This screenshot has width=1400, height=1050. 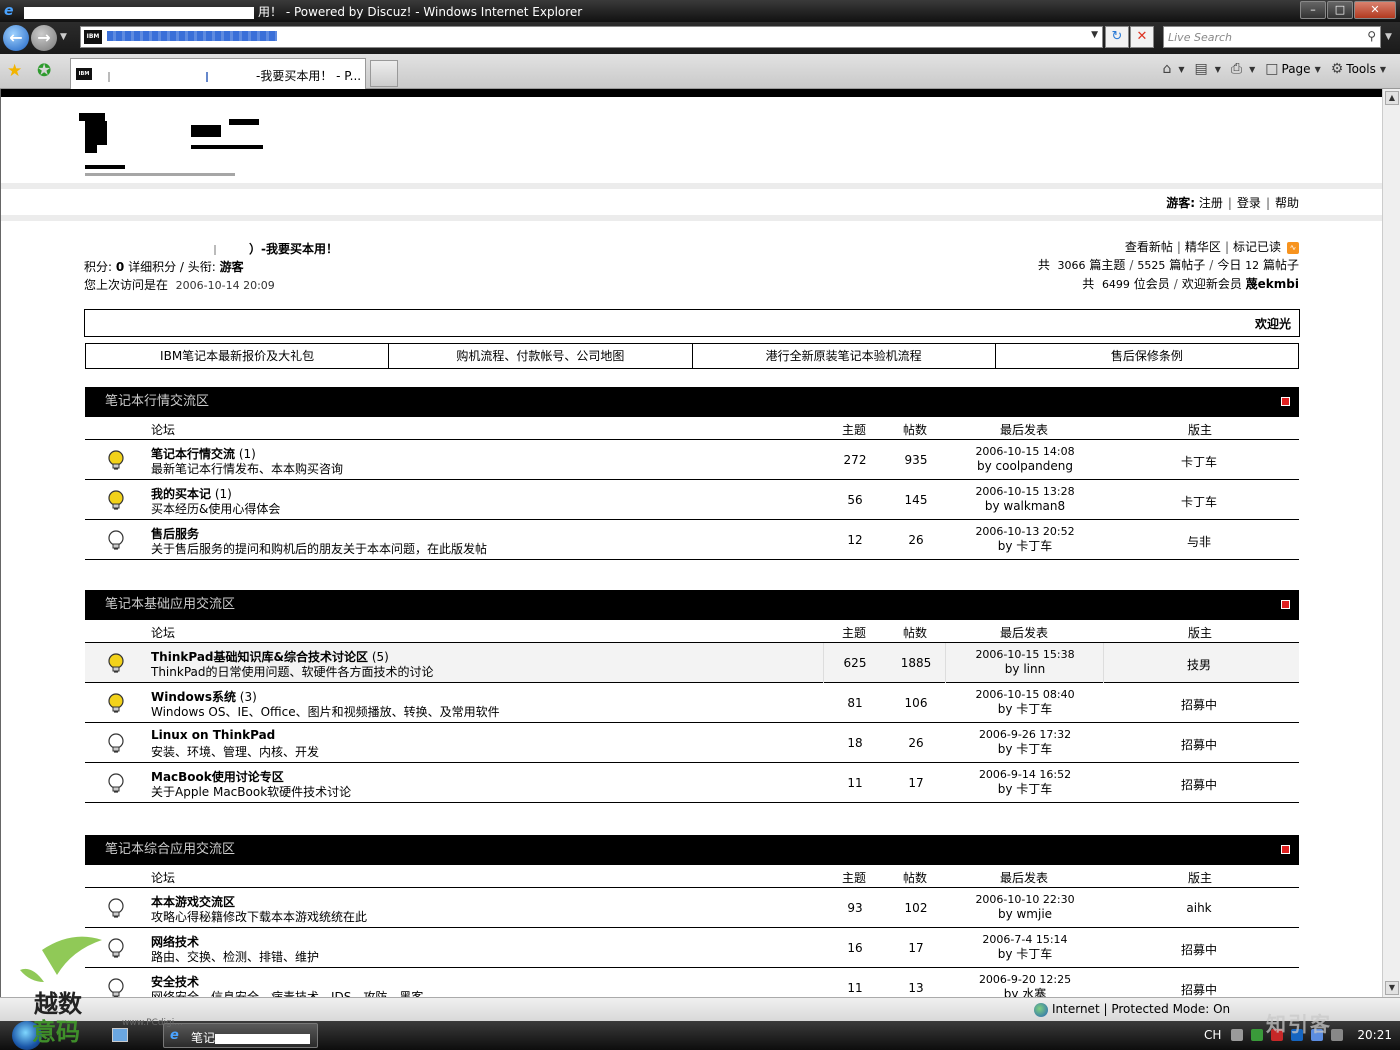 I want to click on tools-menu: ⚙ Tools ▼, so click(x=1358, y=69).